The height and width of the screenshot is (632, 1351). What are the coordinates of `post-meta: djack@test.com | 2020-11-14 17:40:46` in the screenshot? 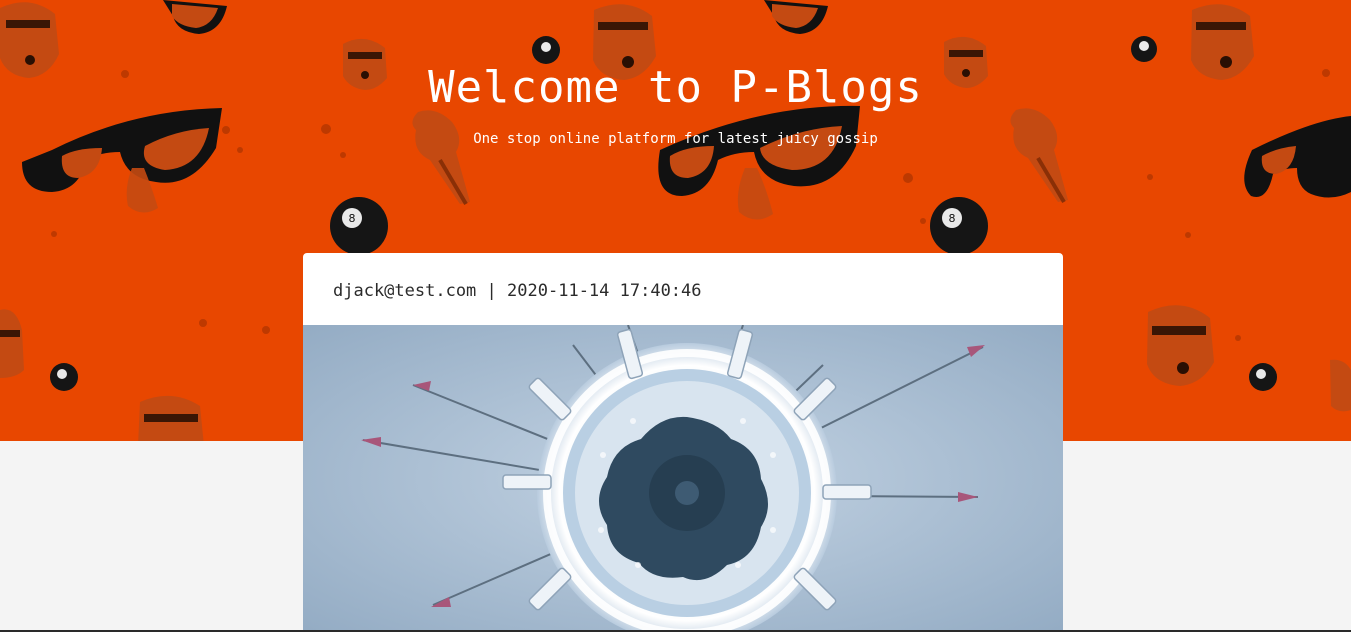 It's located at (517, 291).